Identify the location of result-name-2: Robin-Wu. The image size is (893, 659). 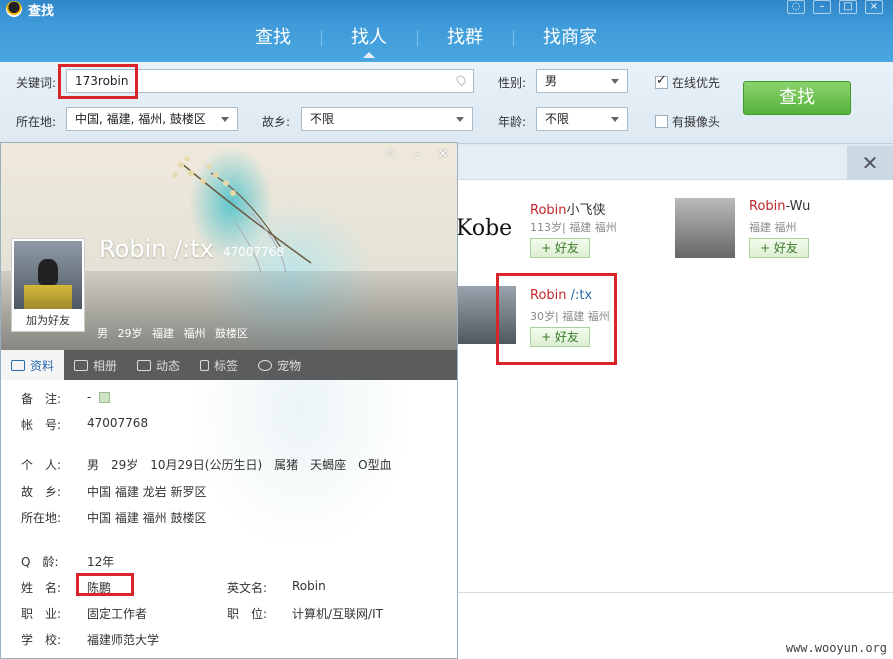
(779, 206).